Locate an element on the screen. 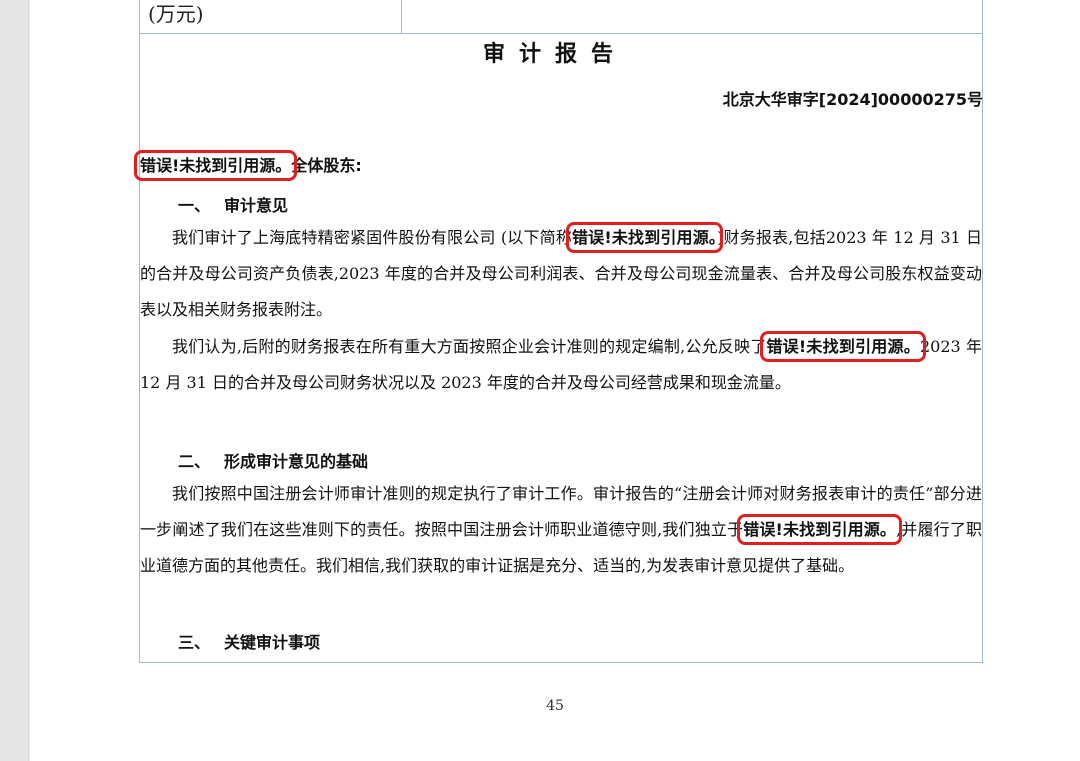 This screenshot has width=1080, height=761. addressee-text: 全体股东: is located at coordinates (326, 165).